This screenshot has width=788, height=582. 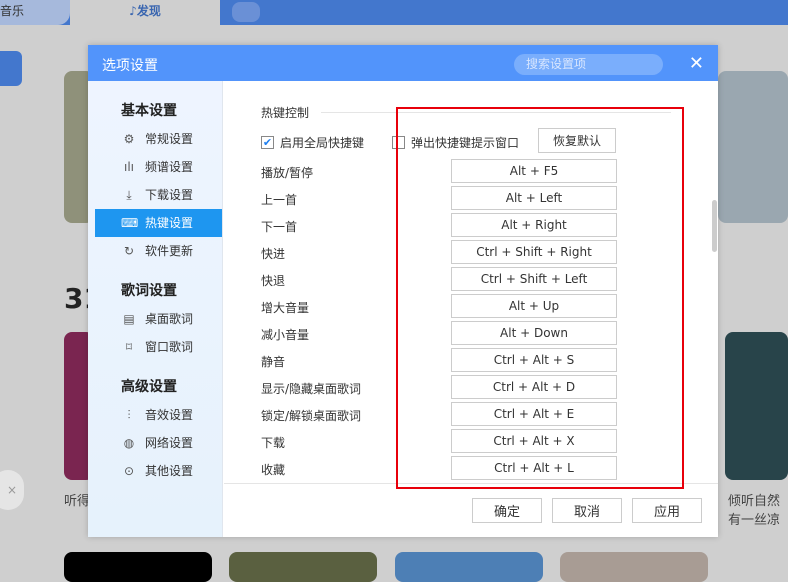 I want to click on sidebar-item-desktop-lyrics: ▤ 桌面歌词, so click(x=155, y=319).